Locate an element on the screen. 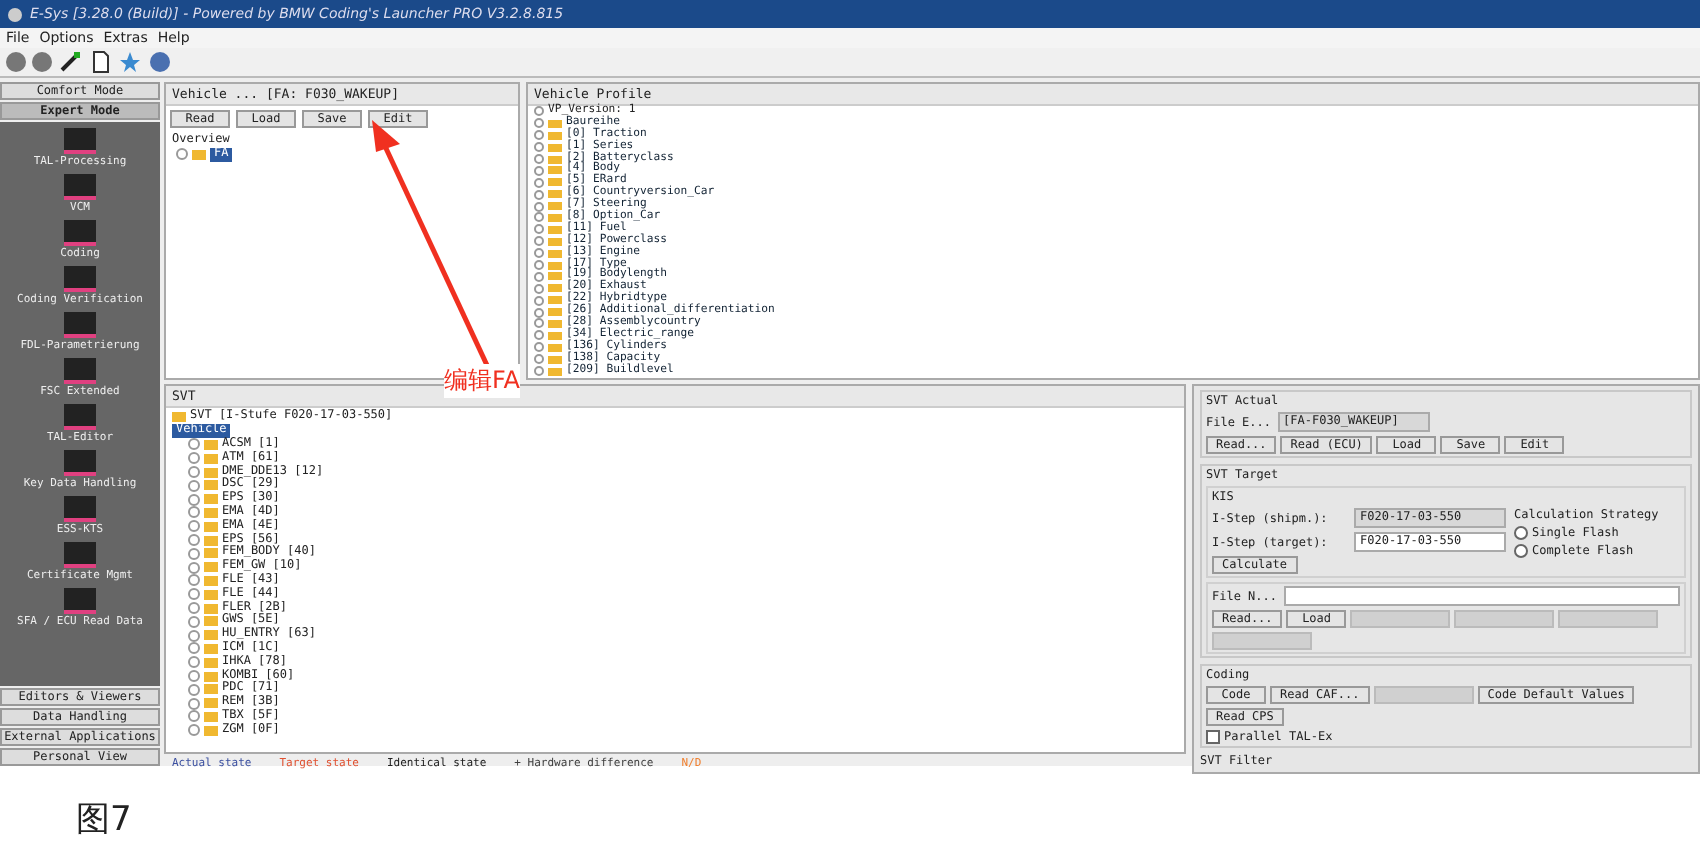  expand-toggle-icon is located at coordinates (182, 154).